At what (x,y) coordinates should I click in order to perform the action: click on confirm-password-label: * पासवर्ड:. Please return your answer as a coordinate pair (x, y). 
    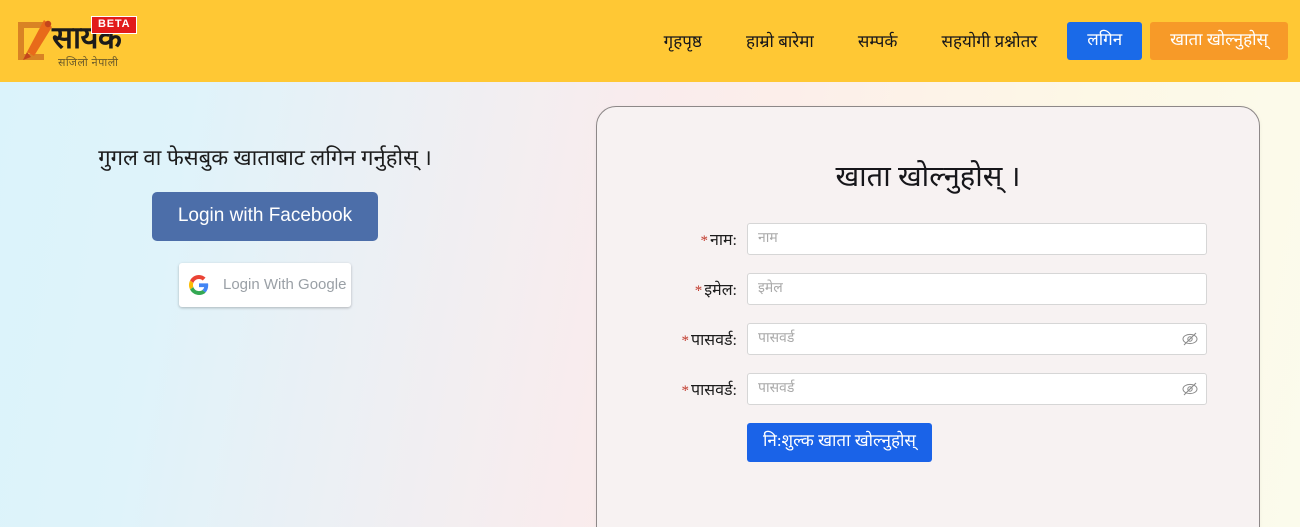
    Looking at the image, I should click on (672, 389).